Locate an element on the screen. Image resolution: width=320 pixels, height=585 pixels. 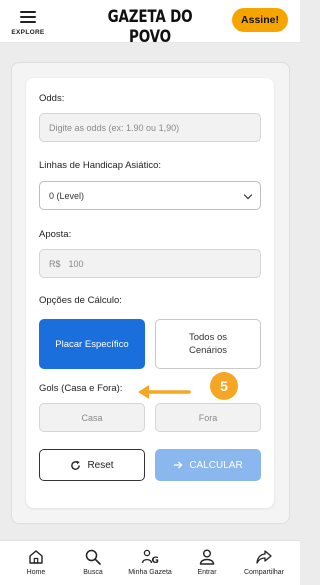
hamburger-icon is located at coordinates (28, 17).